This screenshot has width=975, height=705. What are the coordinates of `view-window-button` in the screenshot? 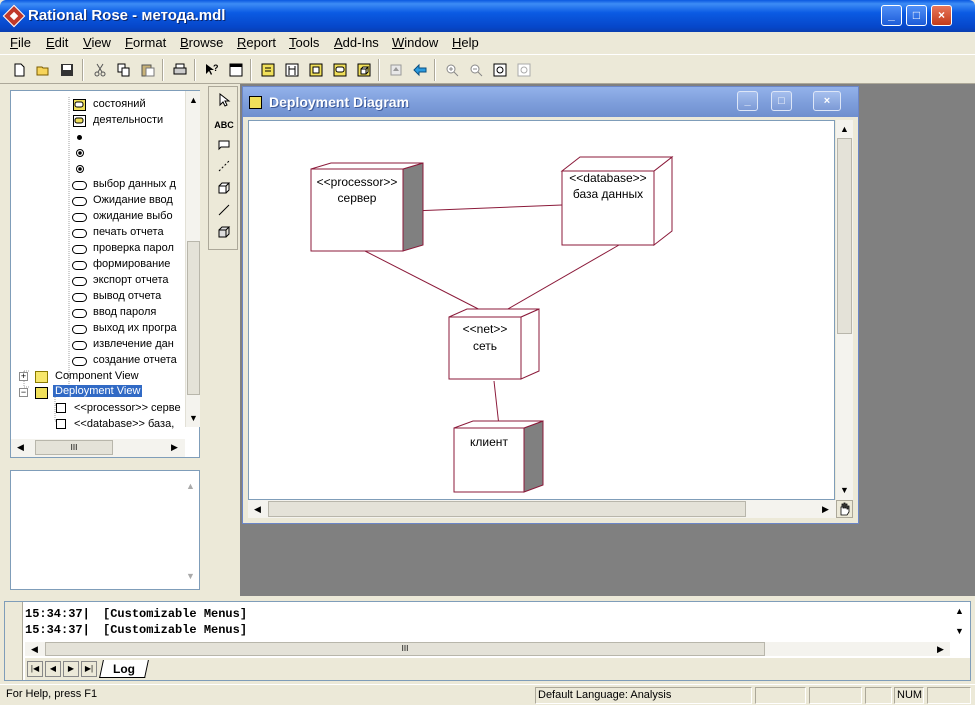 It's located at (236, 70).